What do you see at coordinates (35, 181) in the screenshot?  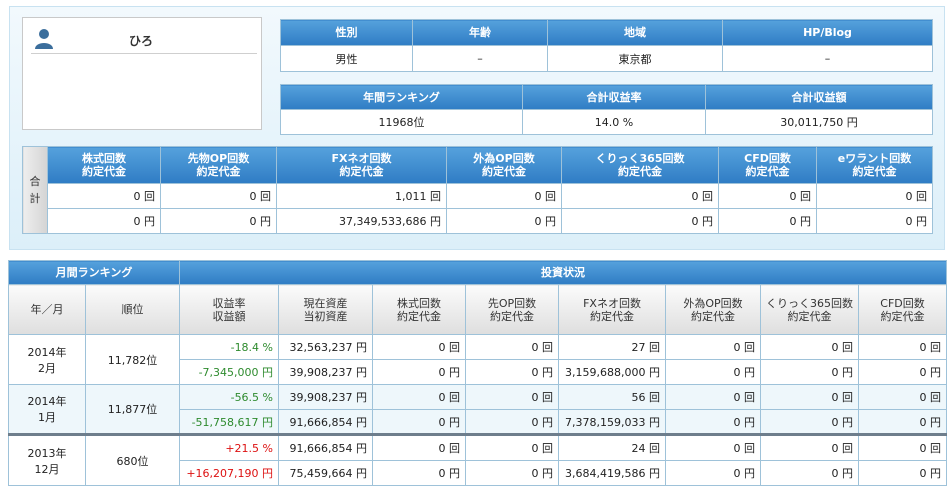 I see `totals-side-label-1: 合` at bounding box center [35, 181].